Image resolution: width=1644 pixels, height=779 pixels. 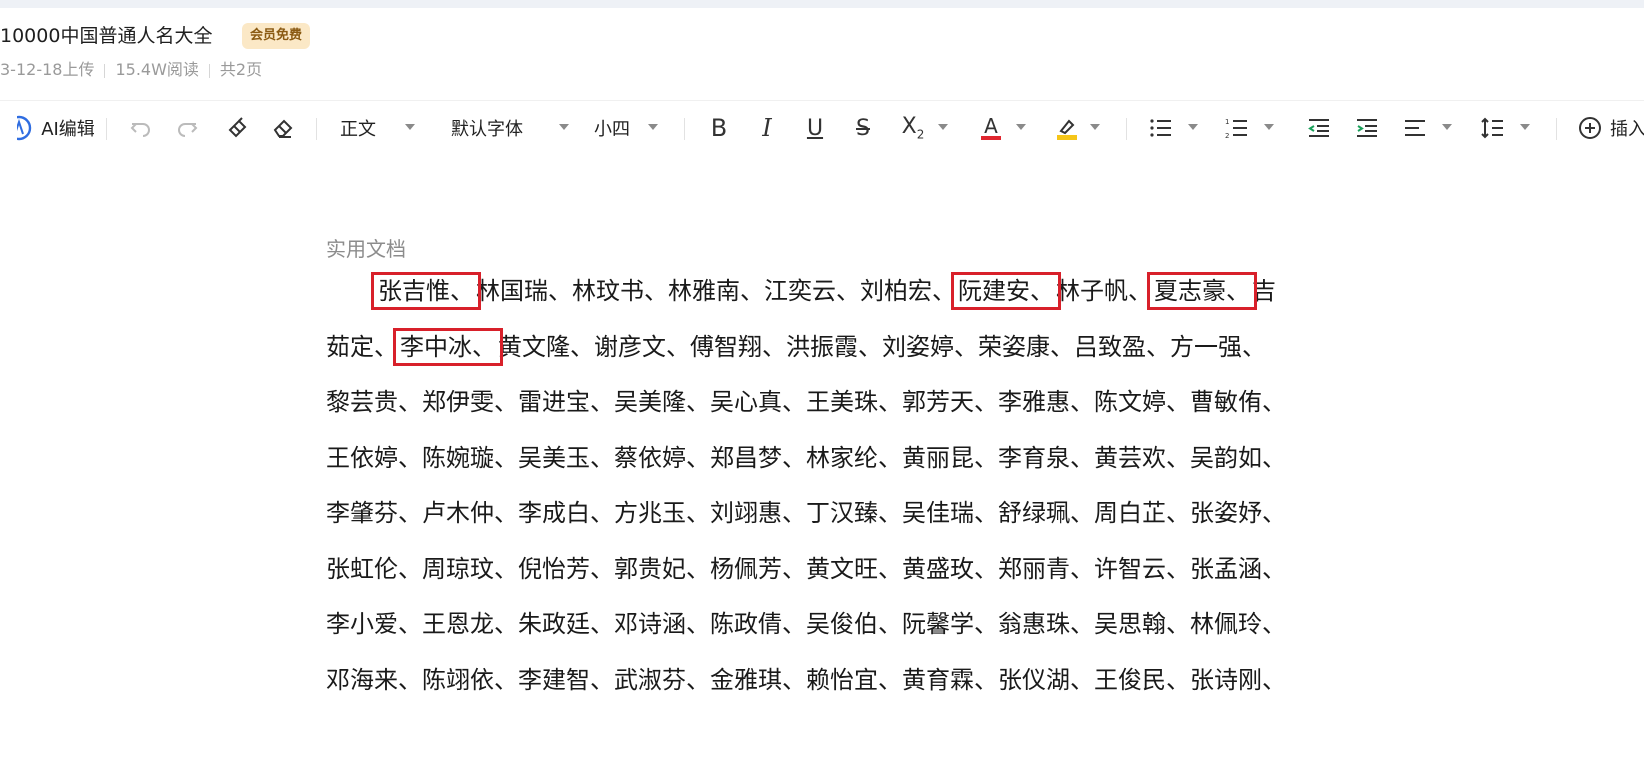 I want to click on top-strip, so click(x=822, y=4).